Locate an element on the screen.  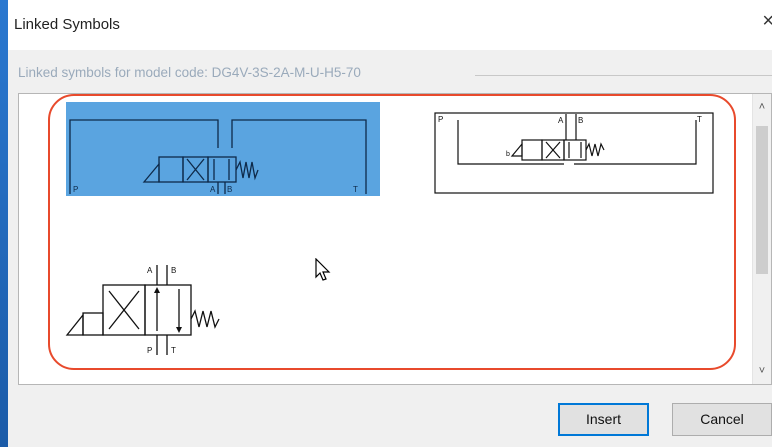
scroll-down-arrow-icon: ˅ is located at coordinates (762, 371).